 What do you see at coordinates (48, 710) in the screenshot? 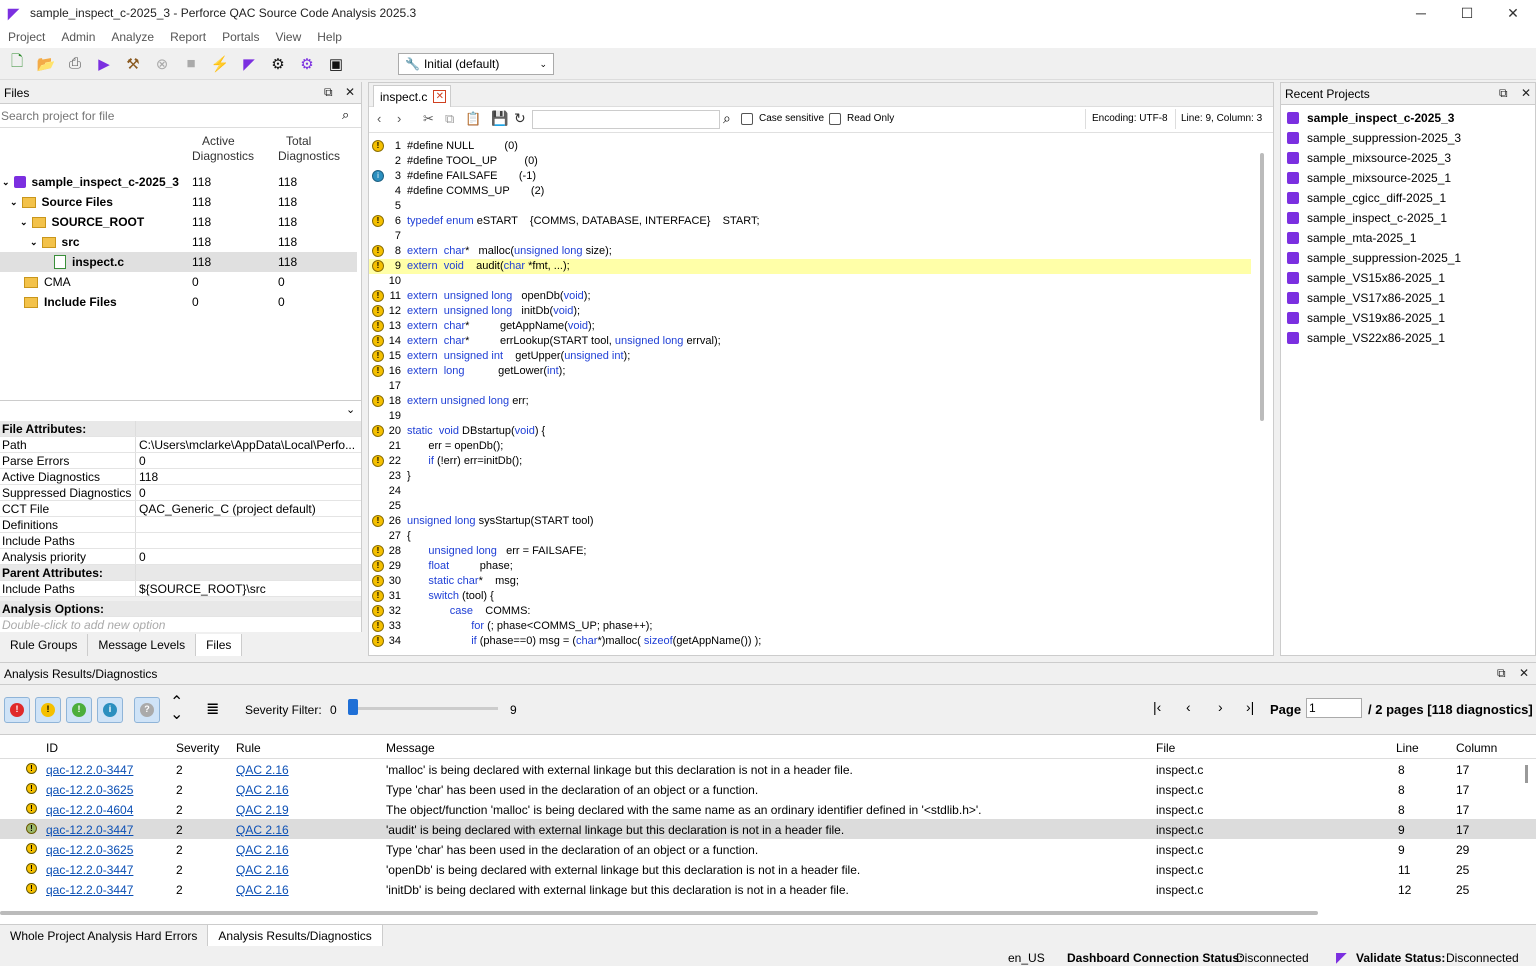
I see `severity-warning-button: !` at bounding box center [48, 710].